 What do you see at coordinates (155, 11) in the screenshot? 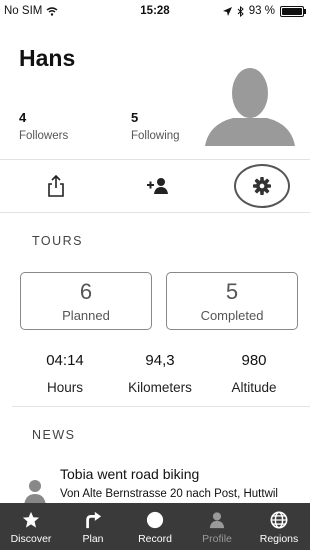
I see `status-bar: No SIM 15:28 93 %` at bounding box center [155, 11].